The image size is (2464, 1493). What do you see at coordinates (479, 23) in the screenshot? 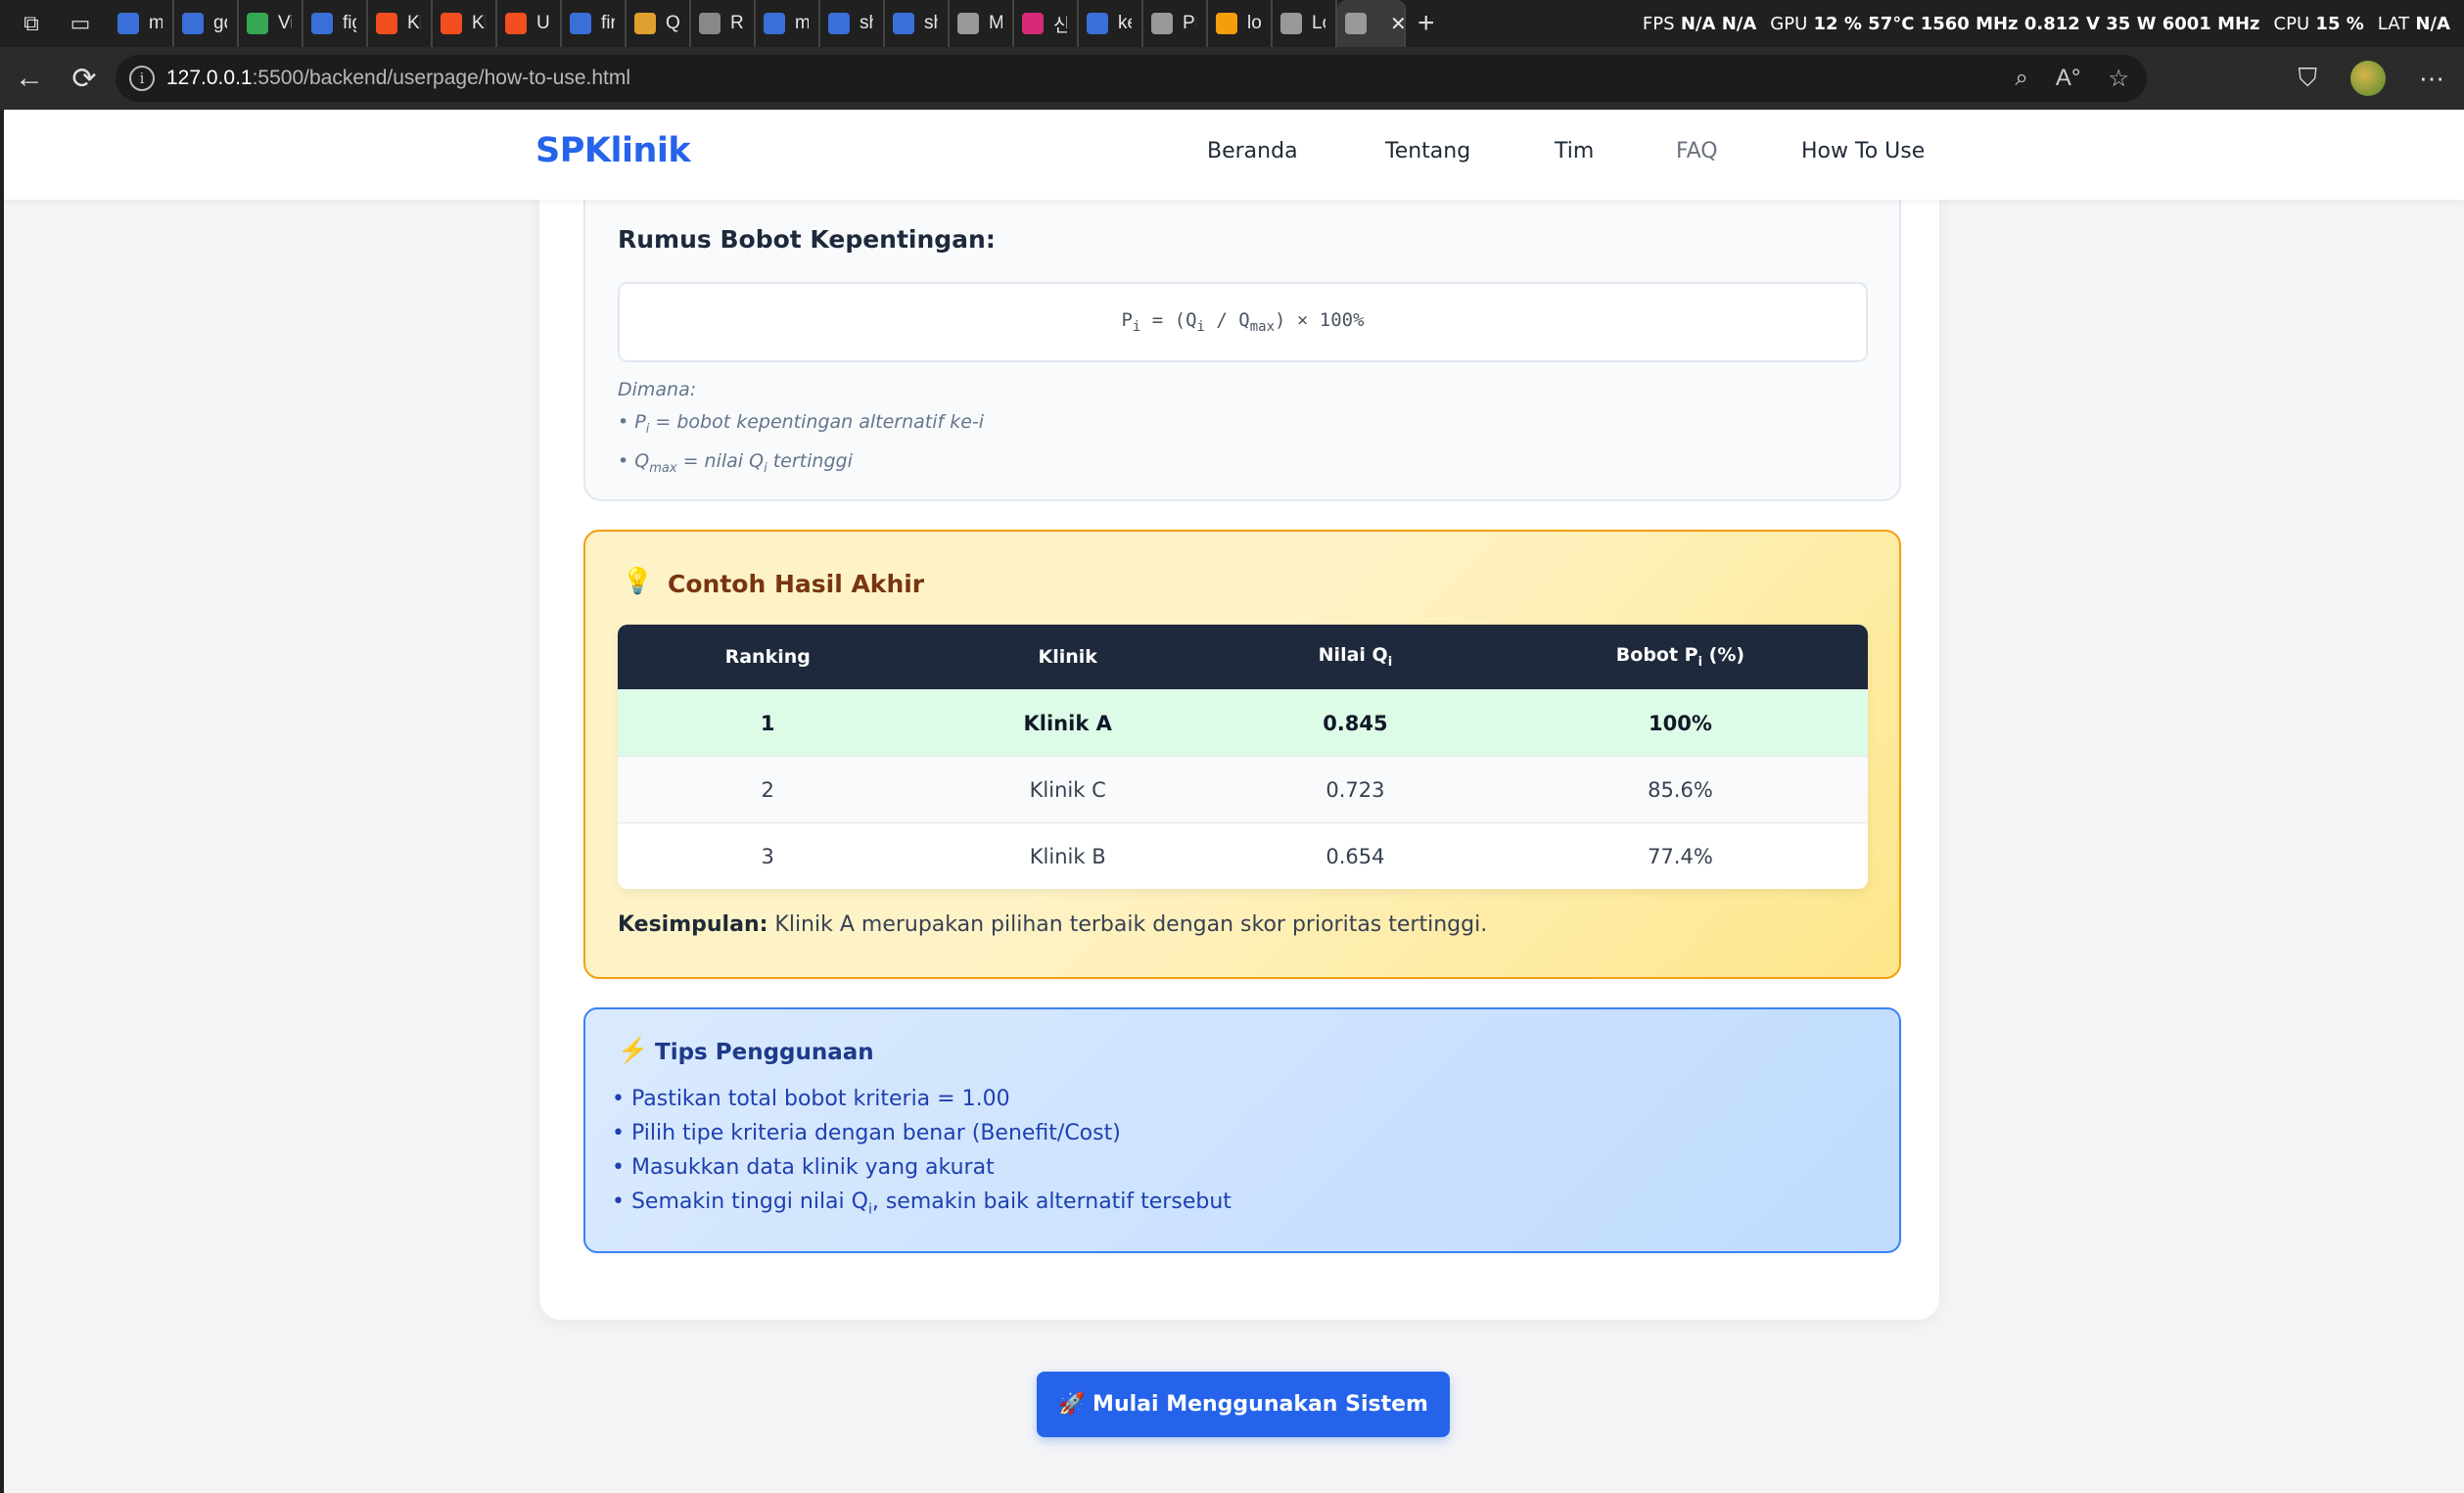
I see `tab-title: Klinik F` at bounding box center [479, 23].